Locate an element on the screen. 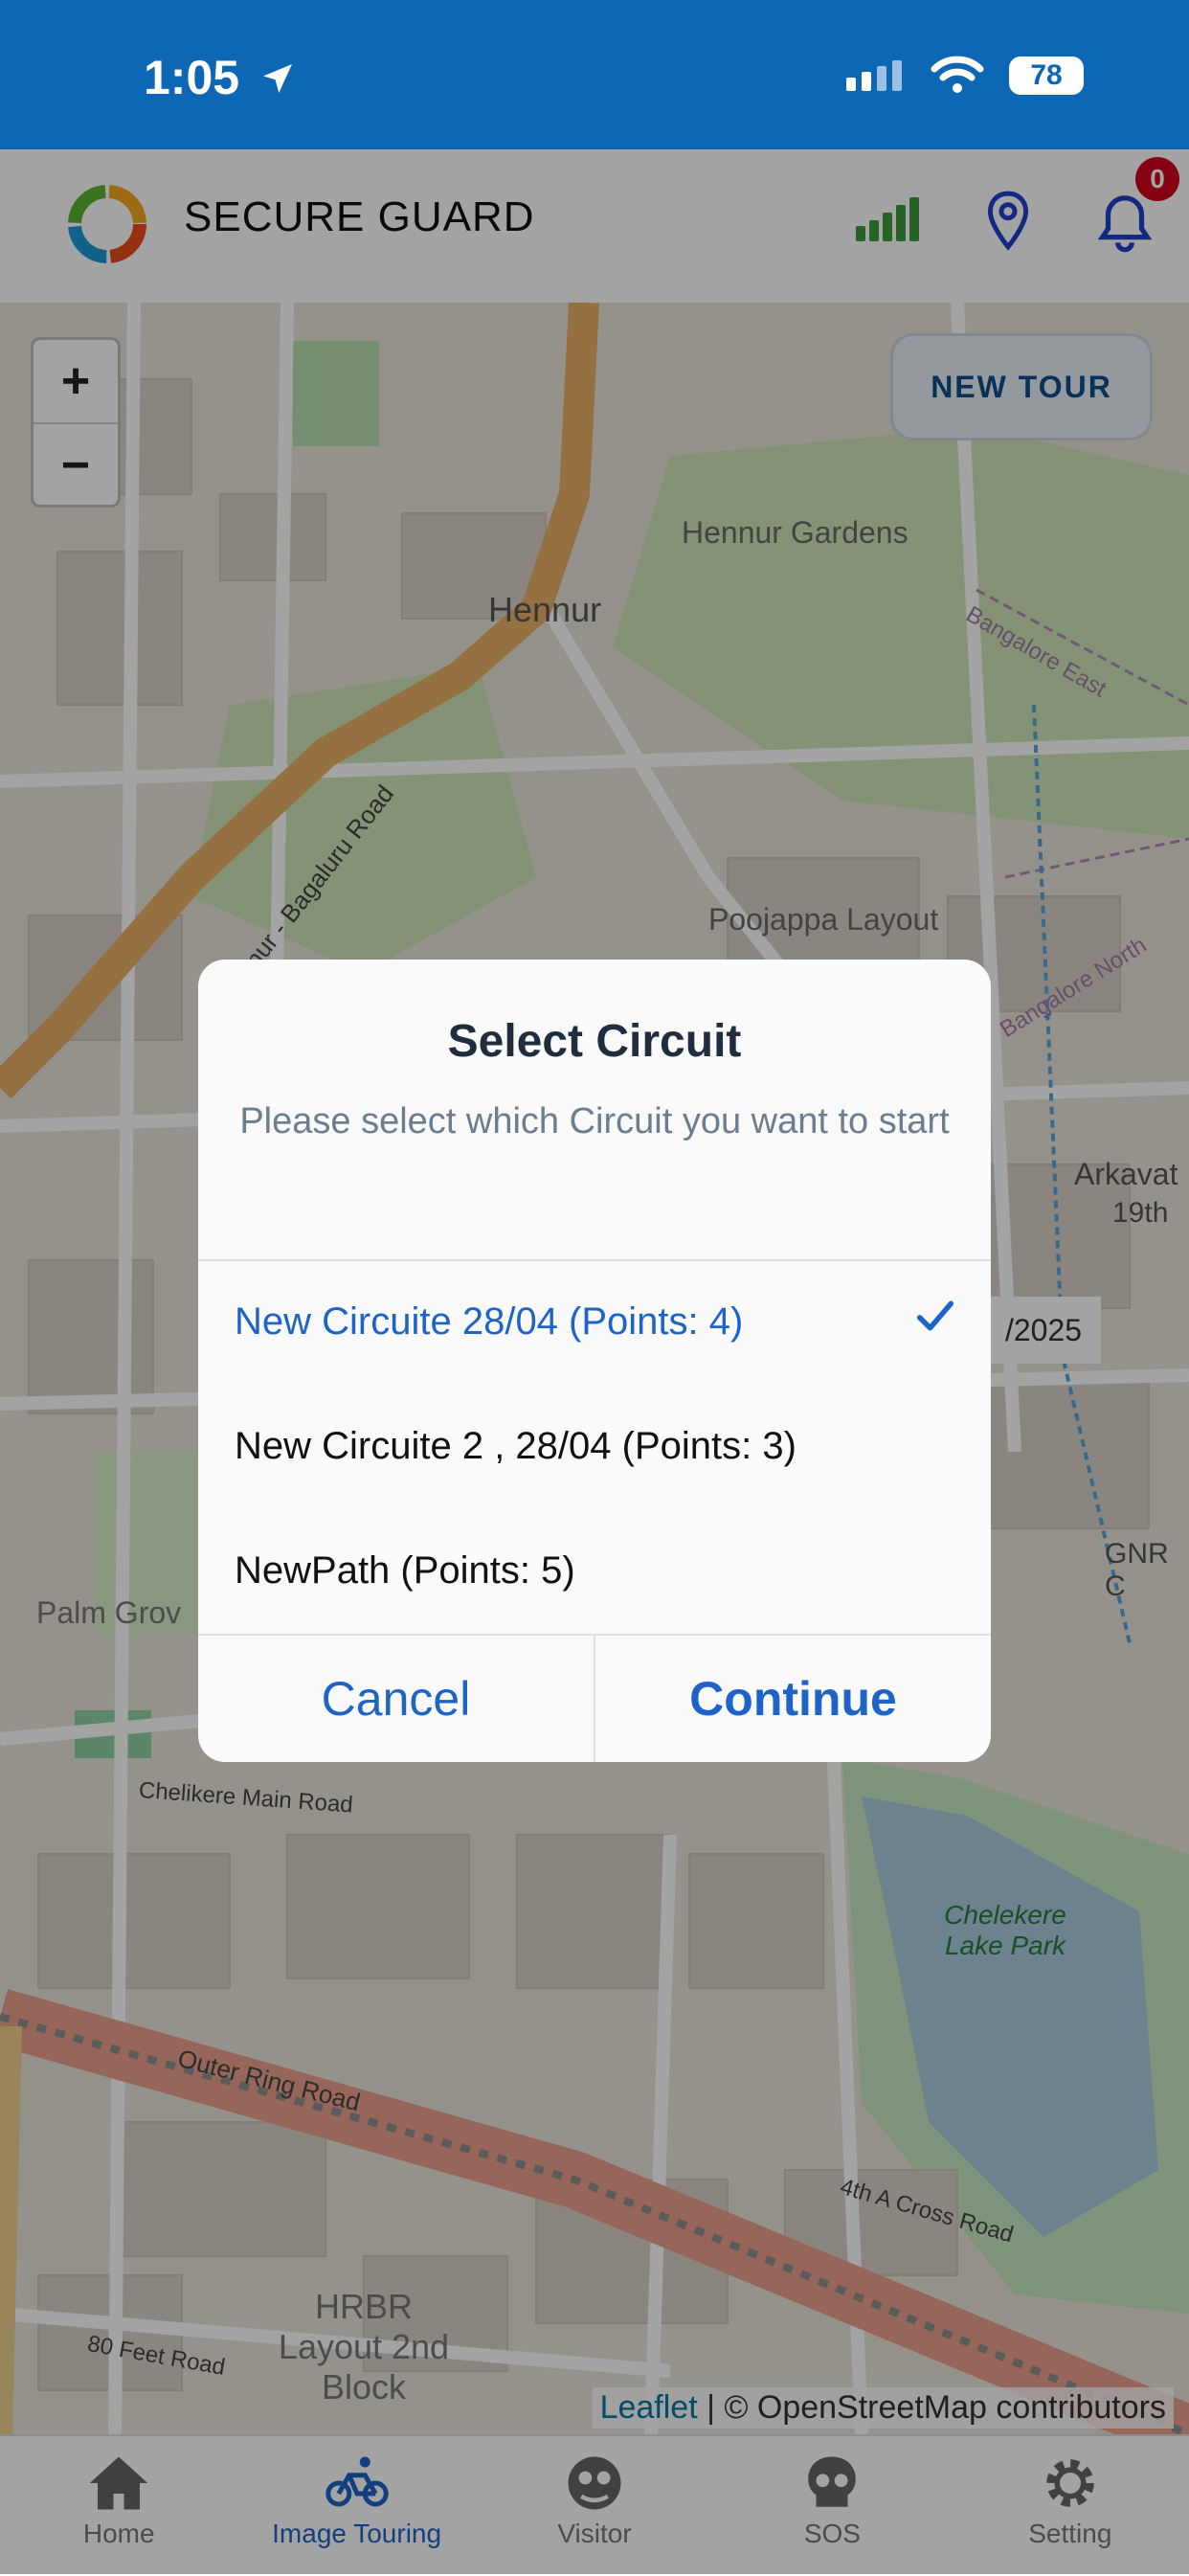 This screenshot has width=1189, height=2576. battery-level: 78 is located at coordinates (1046, 75).